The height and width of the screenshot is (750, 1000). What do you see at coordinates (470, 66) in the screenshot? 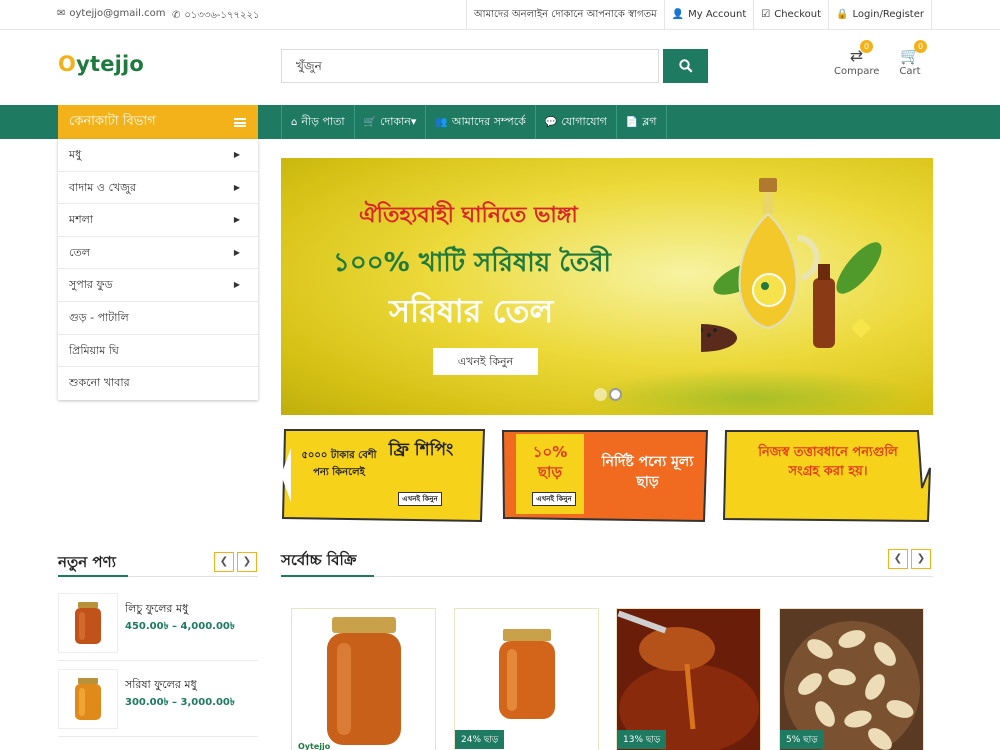
I see `search-input: খুঁজুন` at bounding box center [470, 66].